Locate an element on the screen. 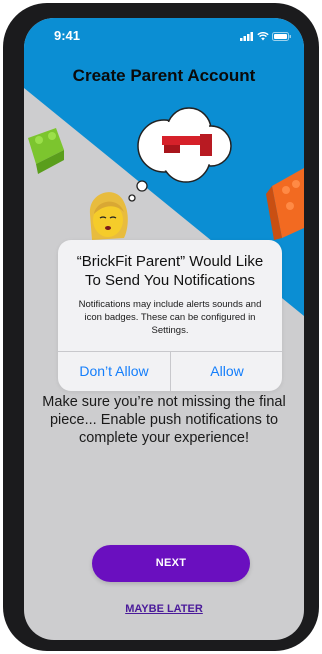 This screenshot has height=654, width=322. allow-button: Allow is located at coordinates (226, 371).